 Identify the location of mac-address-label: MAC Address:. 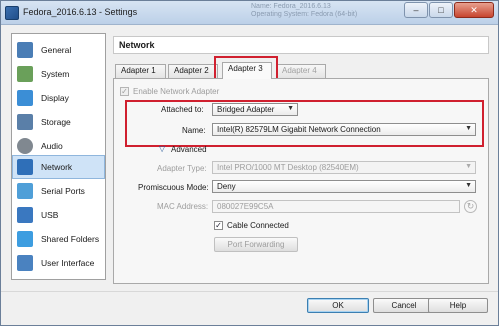
(183, 206).